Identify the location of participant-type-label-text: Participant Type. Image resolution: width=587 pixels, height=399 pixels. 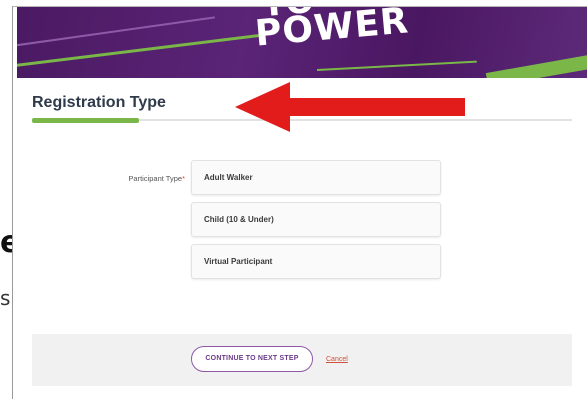
(155, 178).